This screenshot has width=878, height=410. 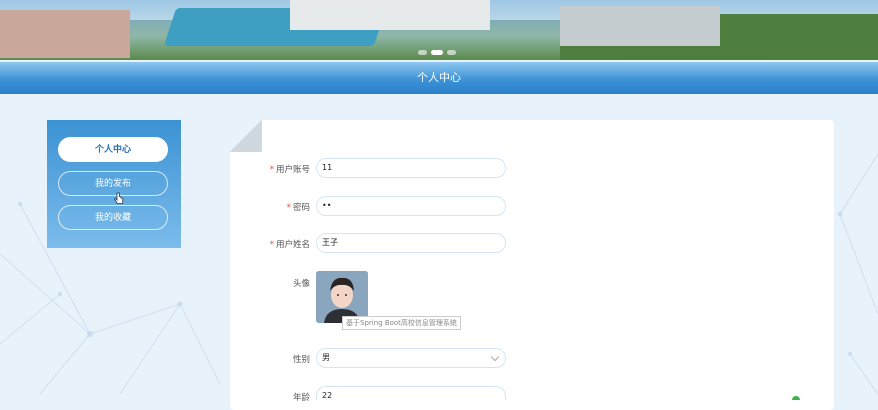 I want to click on field-label-password: * 密码, so click(x=270, y=207).